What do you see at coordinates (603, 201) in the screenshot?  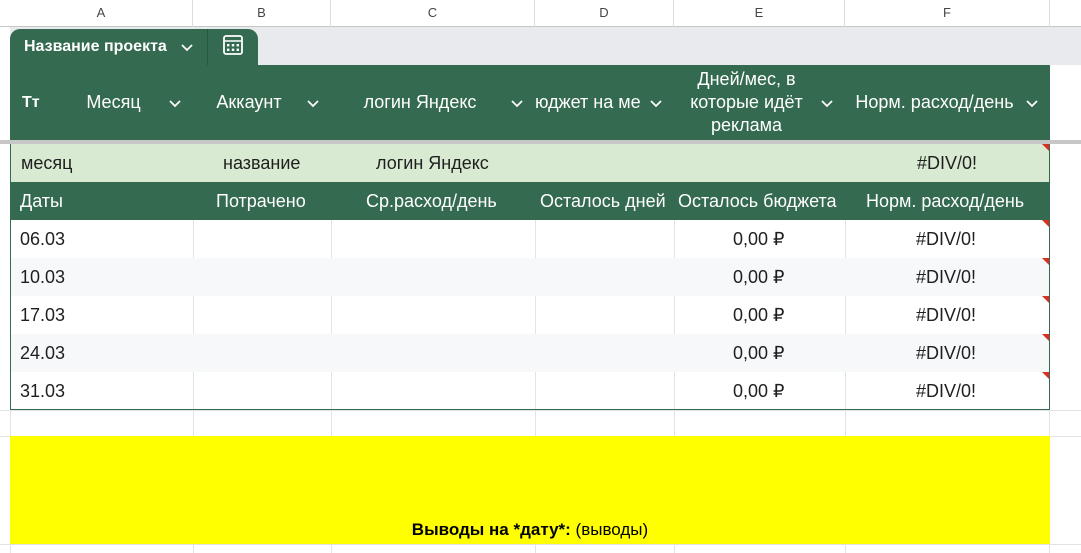 I see `subheader-days-left: Осталось дней` at bounding box center [603, 201].